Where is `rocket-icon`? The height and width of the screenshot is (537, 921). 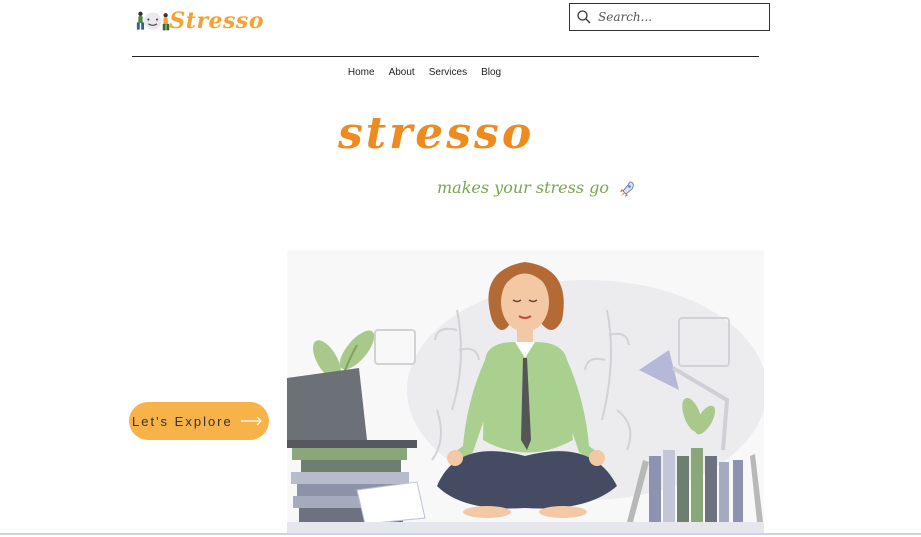
rocket-icon is located at coordinates (627, 189).